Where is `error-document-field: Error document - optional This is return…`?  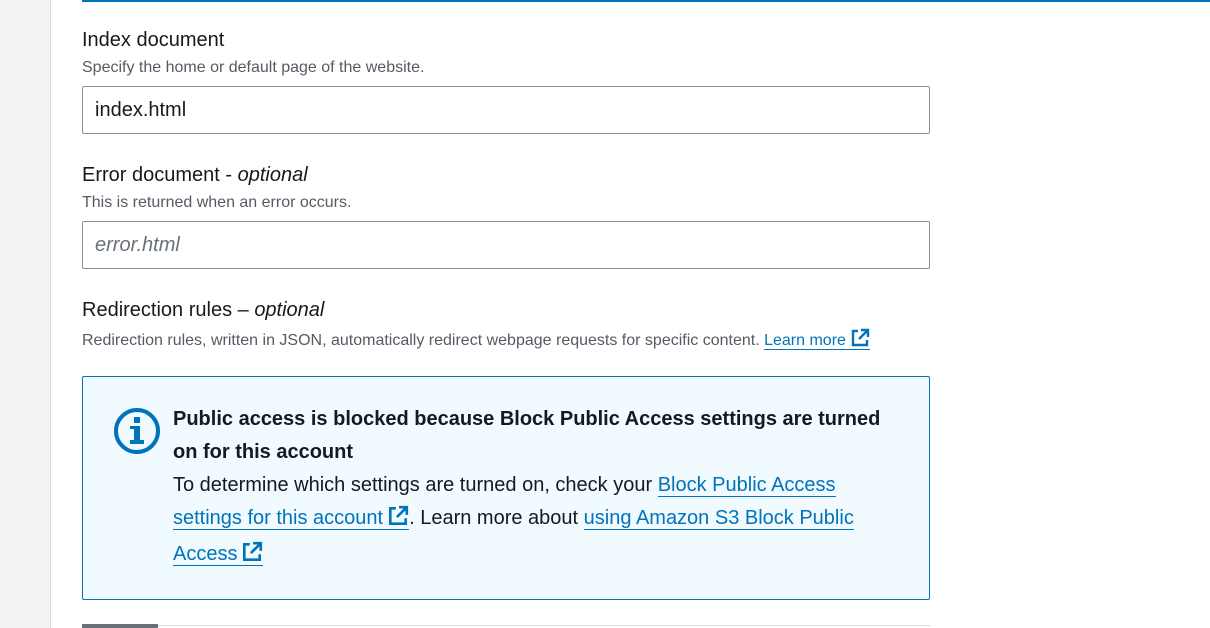
error-document-field: Error document - optional This is return… is located at coordinates (506, 216).